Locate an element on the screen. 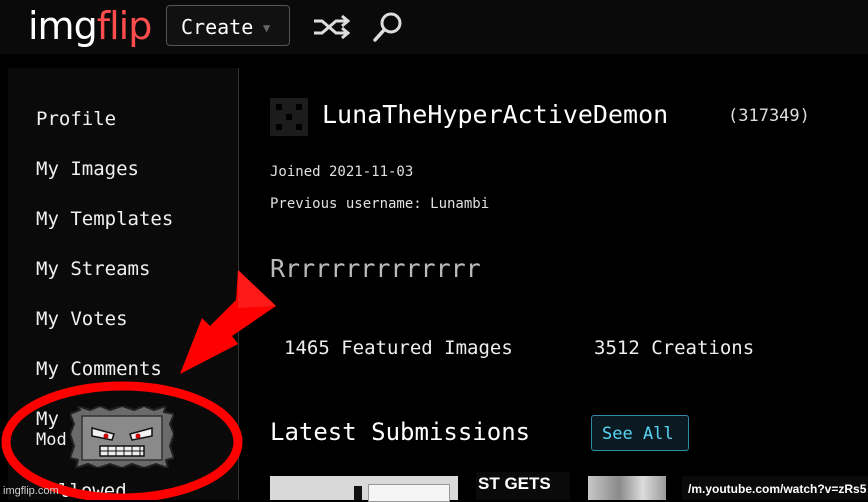  sidebar-item-profile: Profile is located at coordinates (76, 119).